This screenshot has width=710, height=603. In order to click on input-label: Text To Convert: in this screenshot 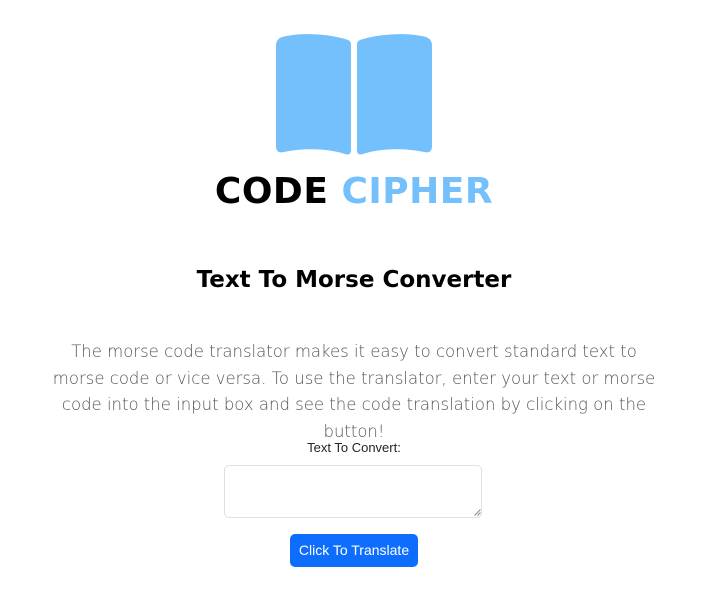, I will do `click(354, 447)`.